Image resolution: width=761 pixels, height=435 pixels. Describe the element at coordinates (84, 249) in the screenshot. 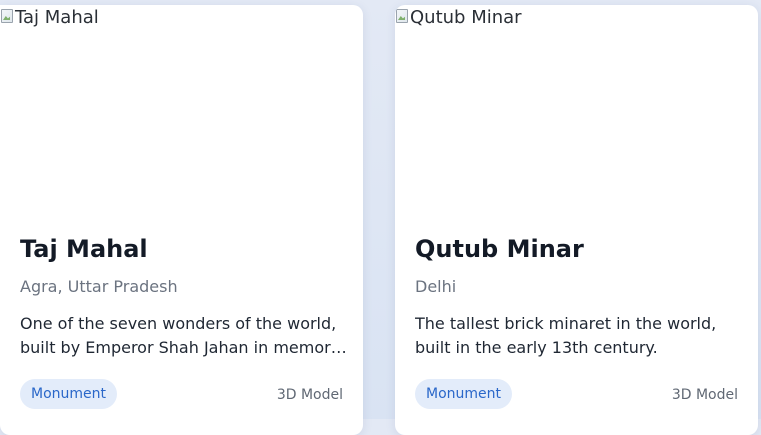

I see `card-title: Taj Mahal` at that location.